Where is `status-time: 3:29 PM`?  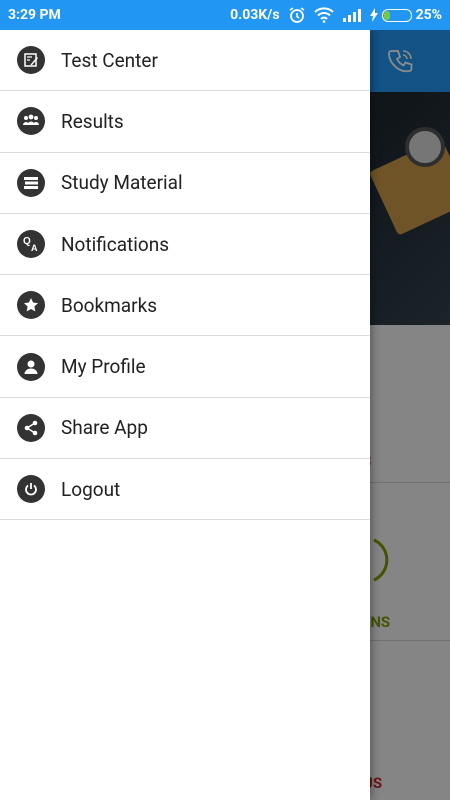 status-time: 3:29 PM is located at coordinates (34, 15).